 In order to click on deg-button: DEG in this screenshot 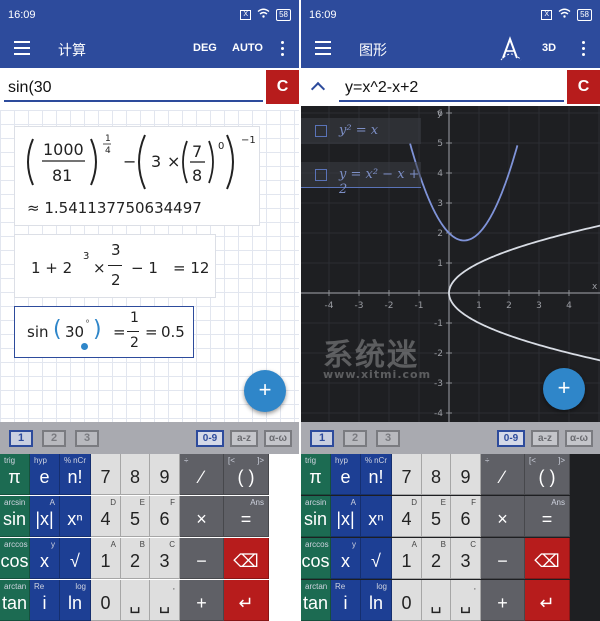, I will do `click(205, 48)`.